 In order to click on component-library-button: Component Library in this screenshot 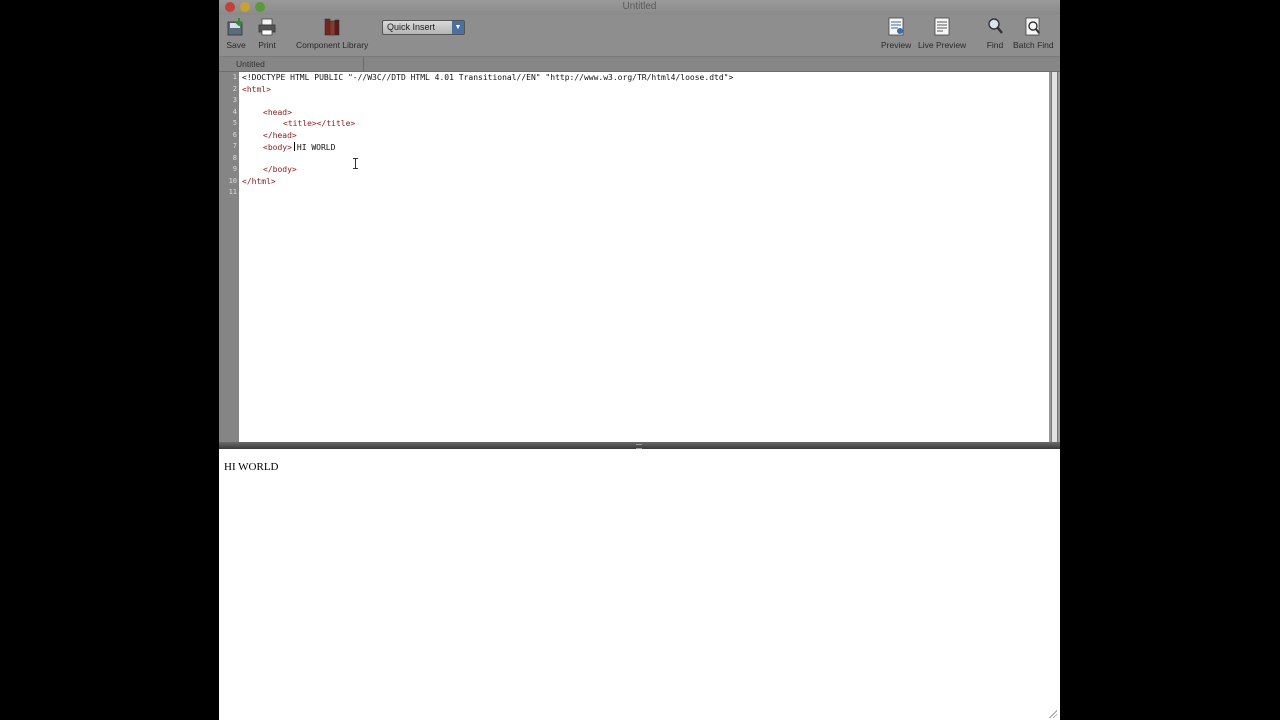, I will do `click(332, 33)`.